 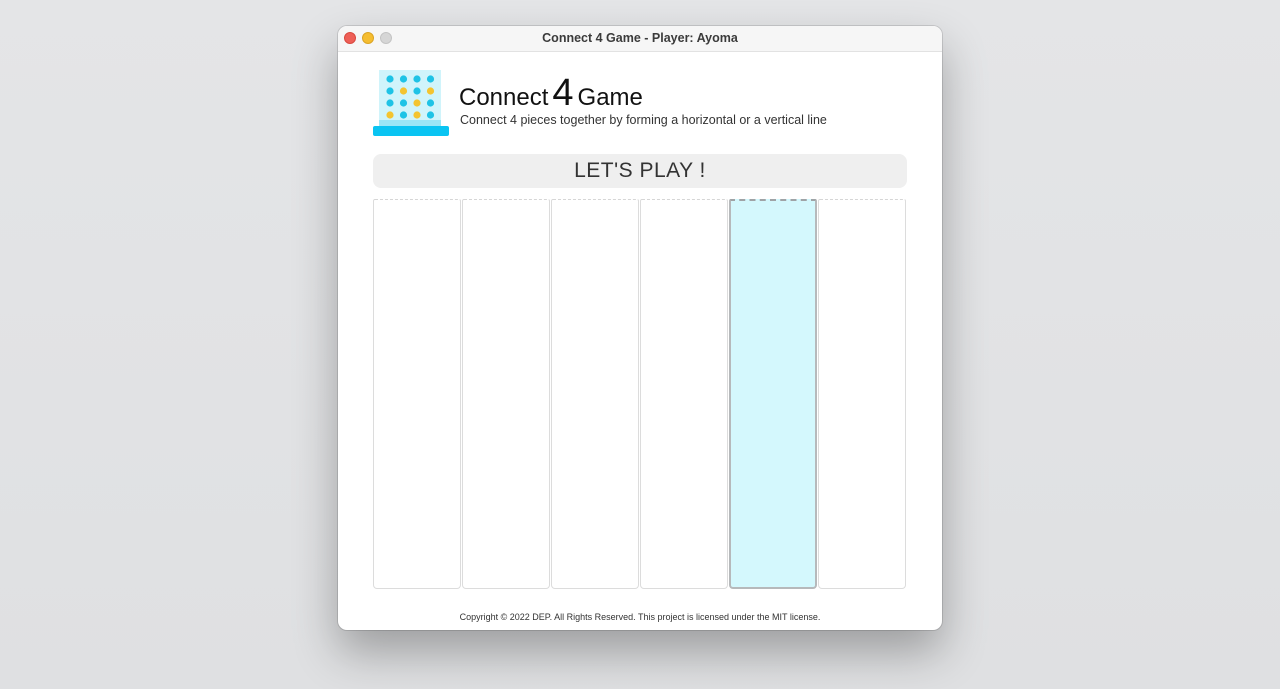 I want to click on status-banner: LET'S PLAY !, so click(x=640, y=171).